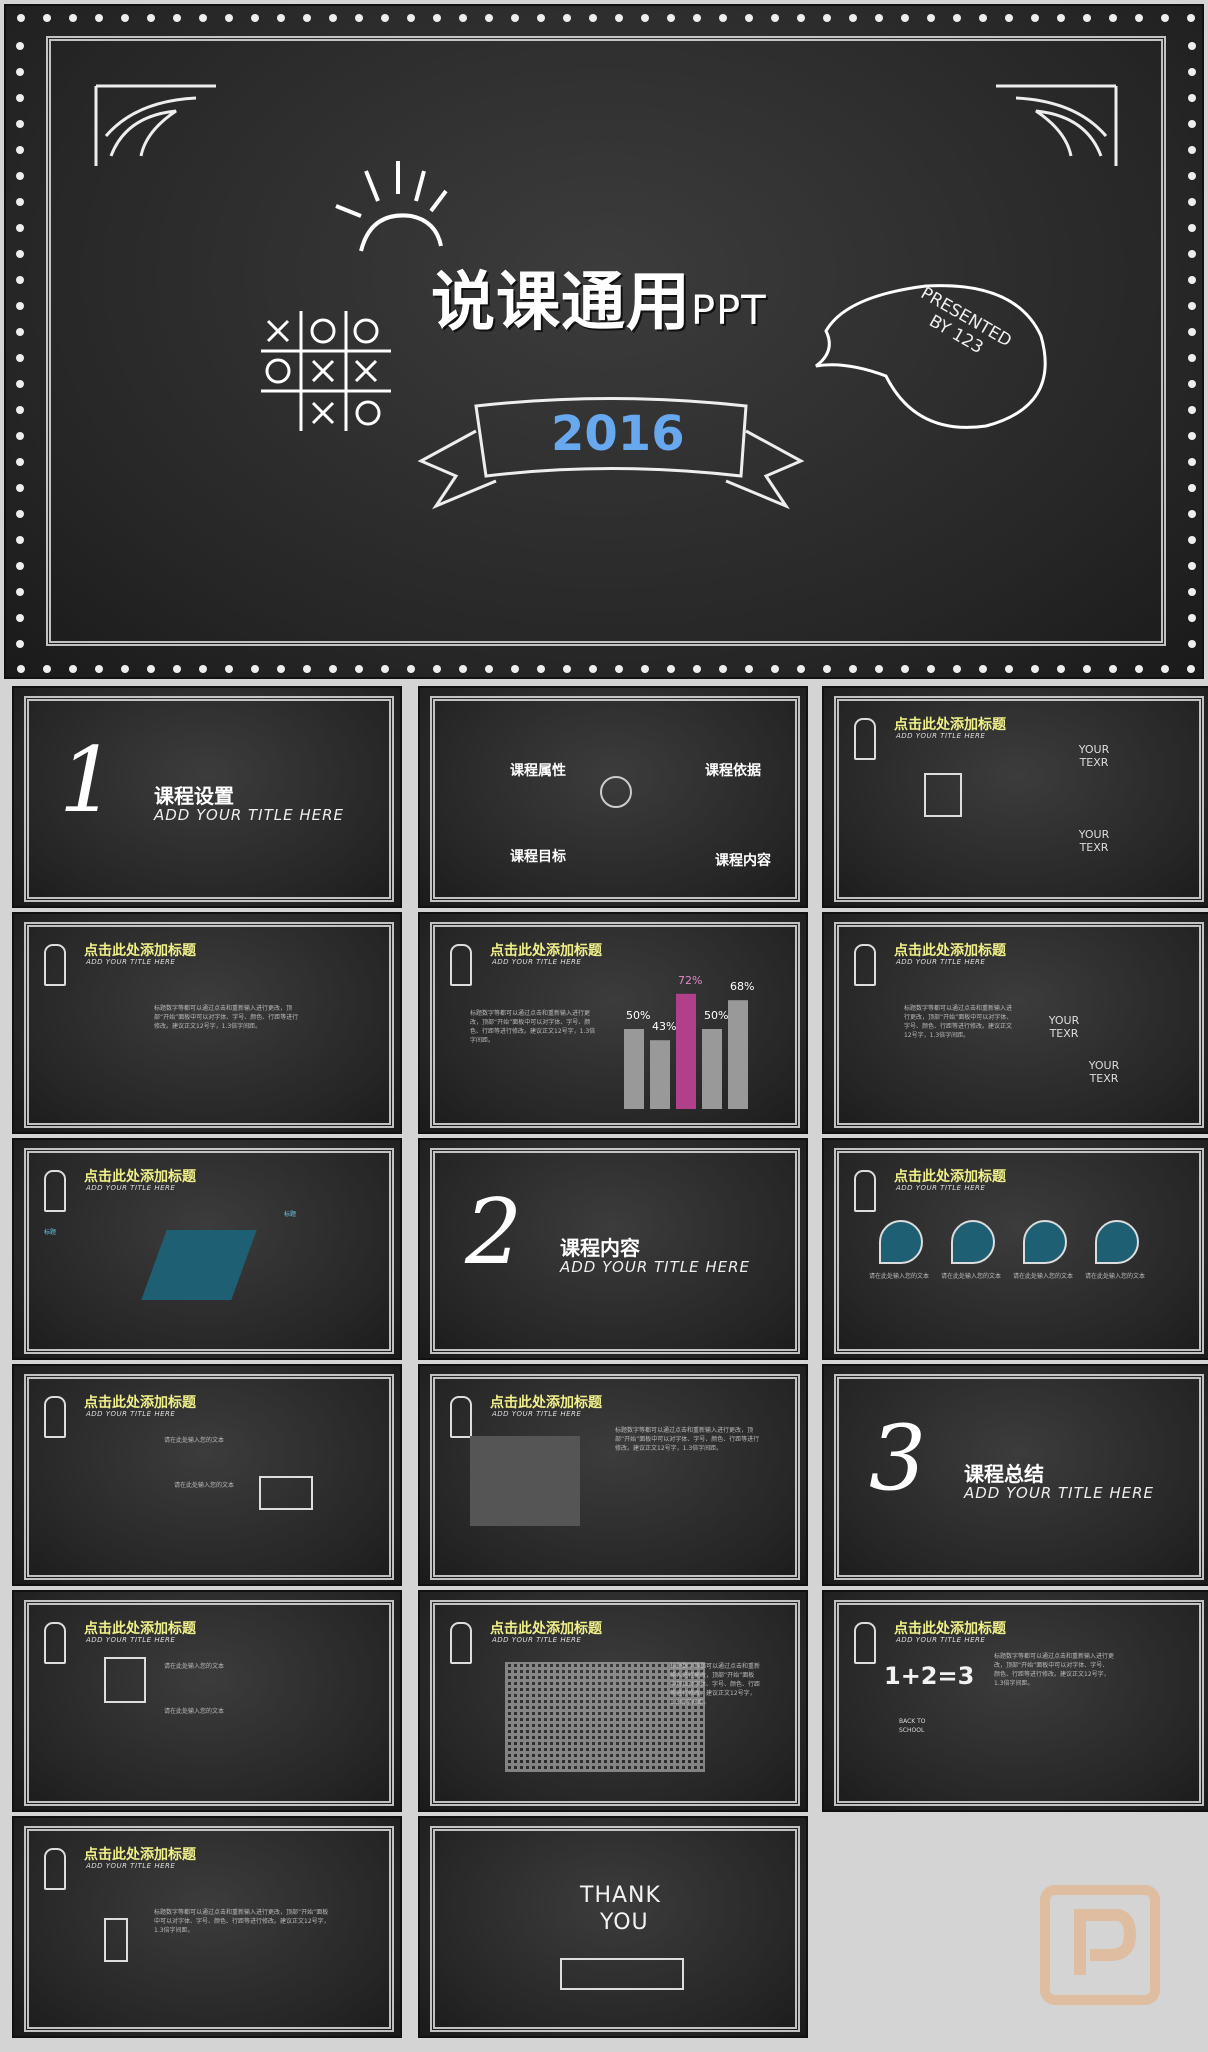 Image resolution: width=1208 pixels, height=2052 pixels. What do you see at coordinates (733, 771) in the screenshot?
I see `agenda-item: 课程依据` at bounding box center [733, 771].